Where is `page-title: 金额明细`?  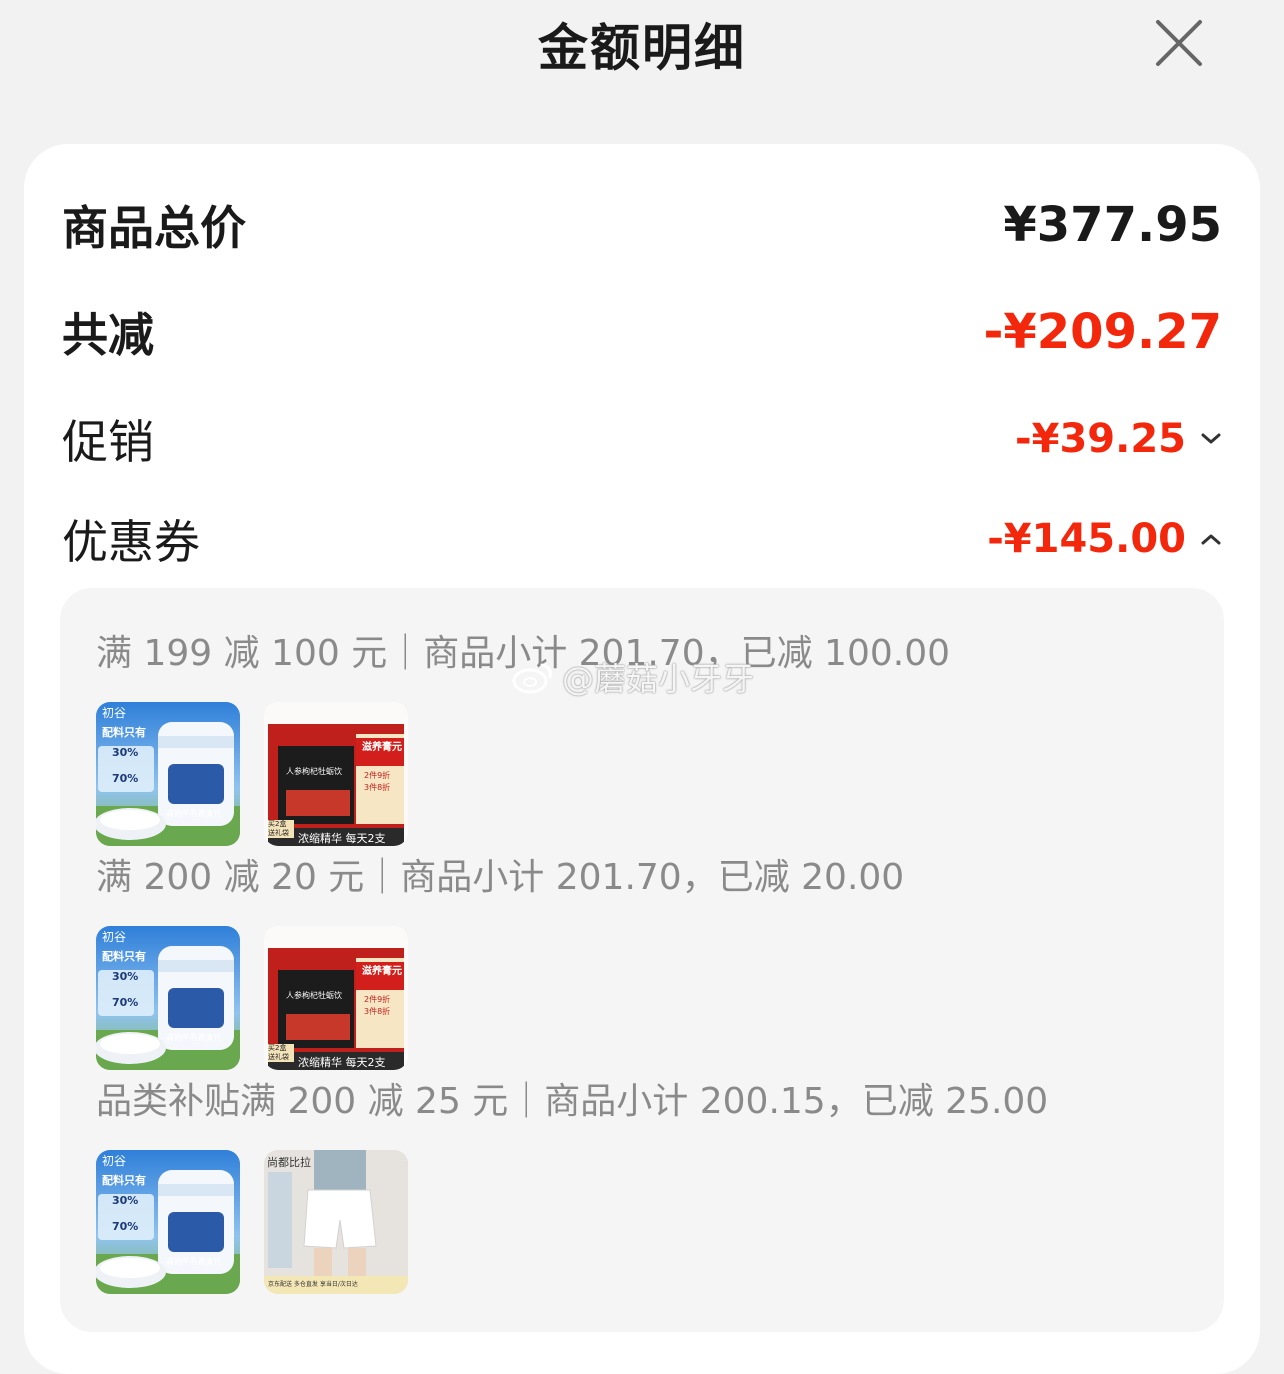
page-title: 金额明细 is located at coordinates (642, 48).